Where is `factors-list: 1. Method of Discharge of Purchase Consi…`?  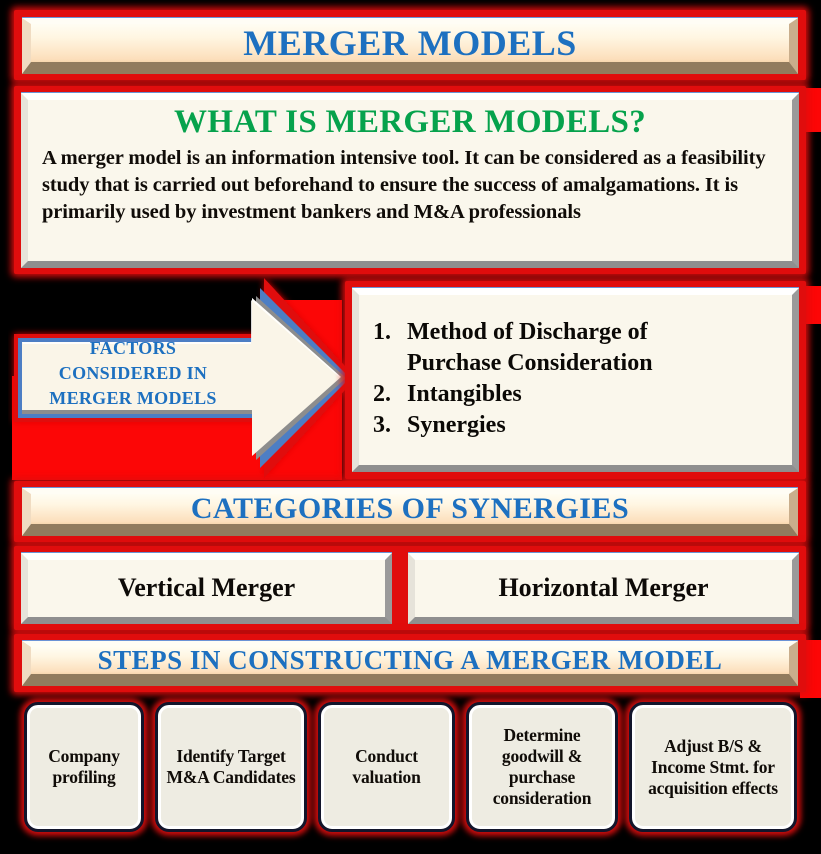
factors-list: 1. Method of Discharge of Purchase Consi… is located at coordinates (577, 379).